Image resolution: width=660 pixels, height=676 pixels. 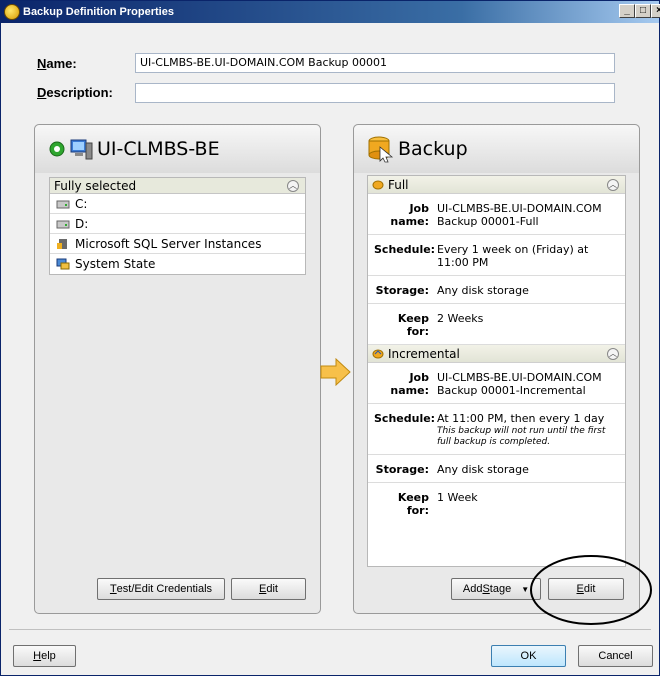 I want to click on list-item: D:, so click(x=177, y=224).